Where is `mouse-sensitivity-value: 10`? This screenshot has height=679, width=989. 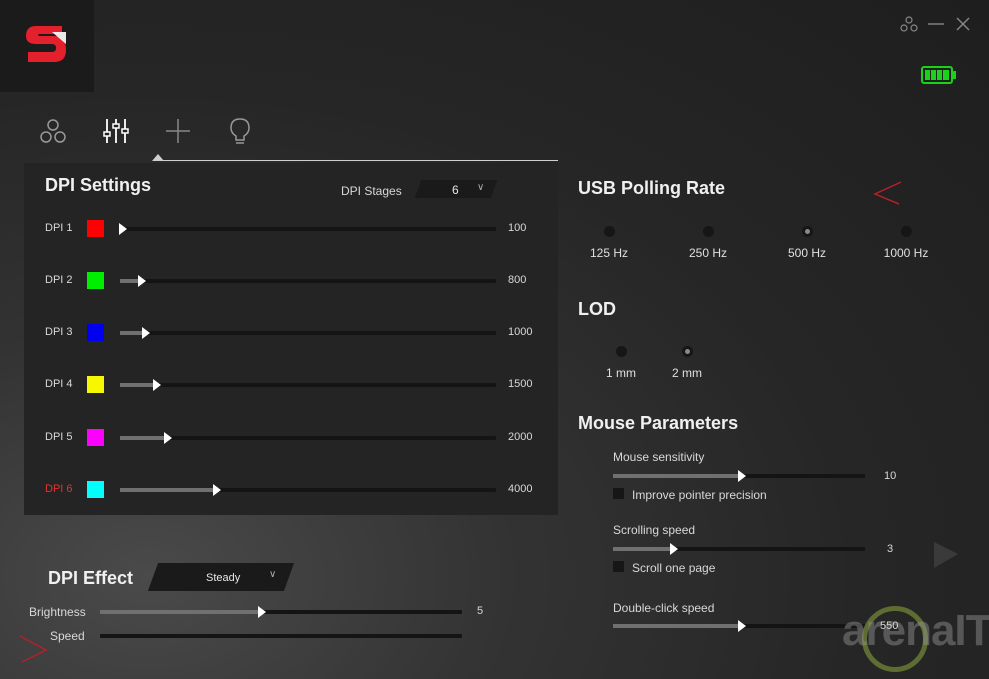 mouse-sensitivity-value: 10 is located at coordinates (890, 476).